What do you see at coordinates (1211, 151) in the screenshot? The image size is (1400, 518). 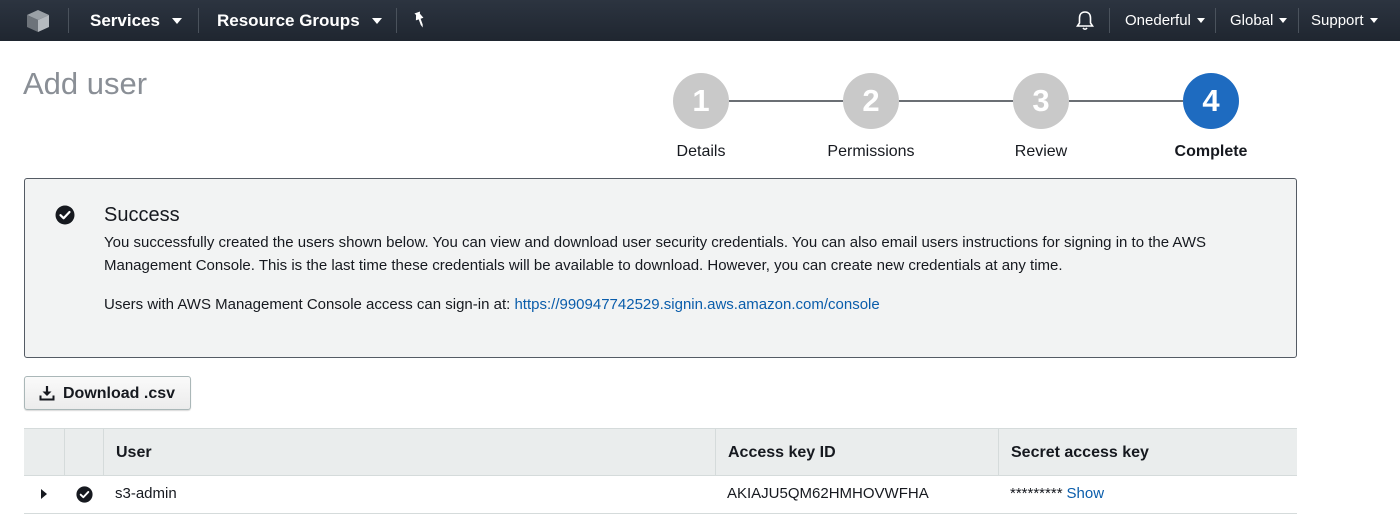 I see `step-label-complete: Complete` at bounding box center [1211, 151].